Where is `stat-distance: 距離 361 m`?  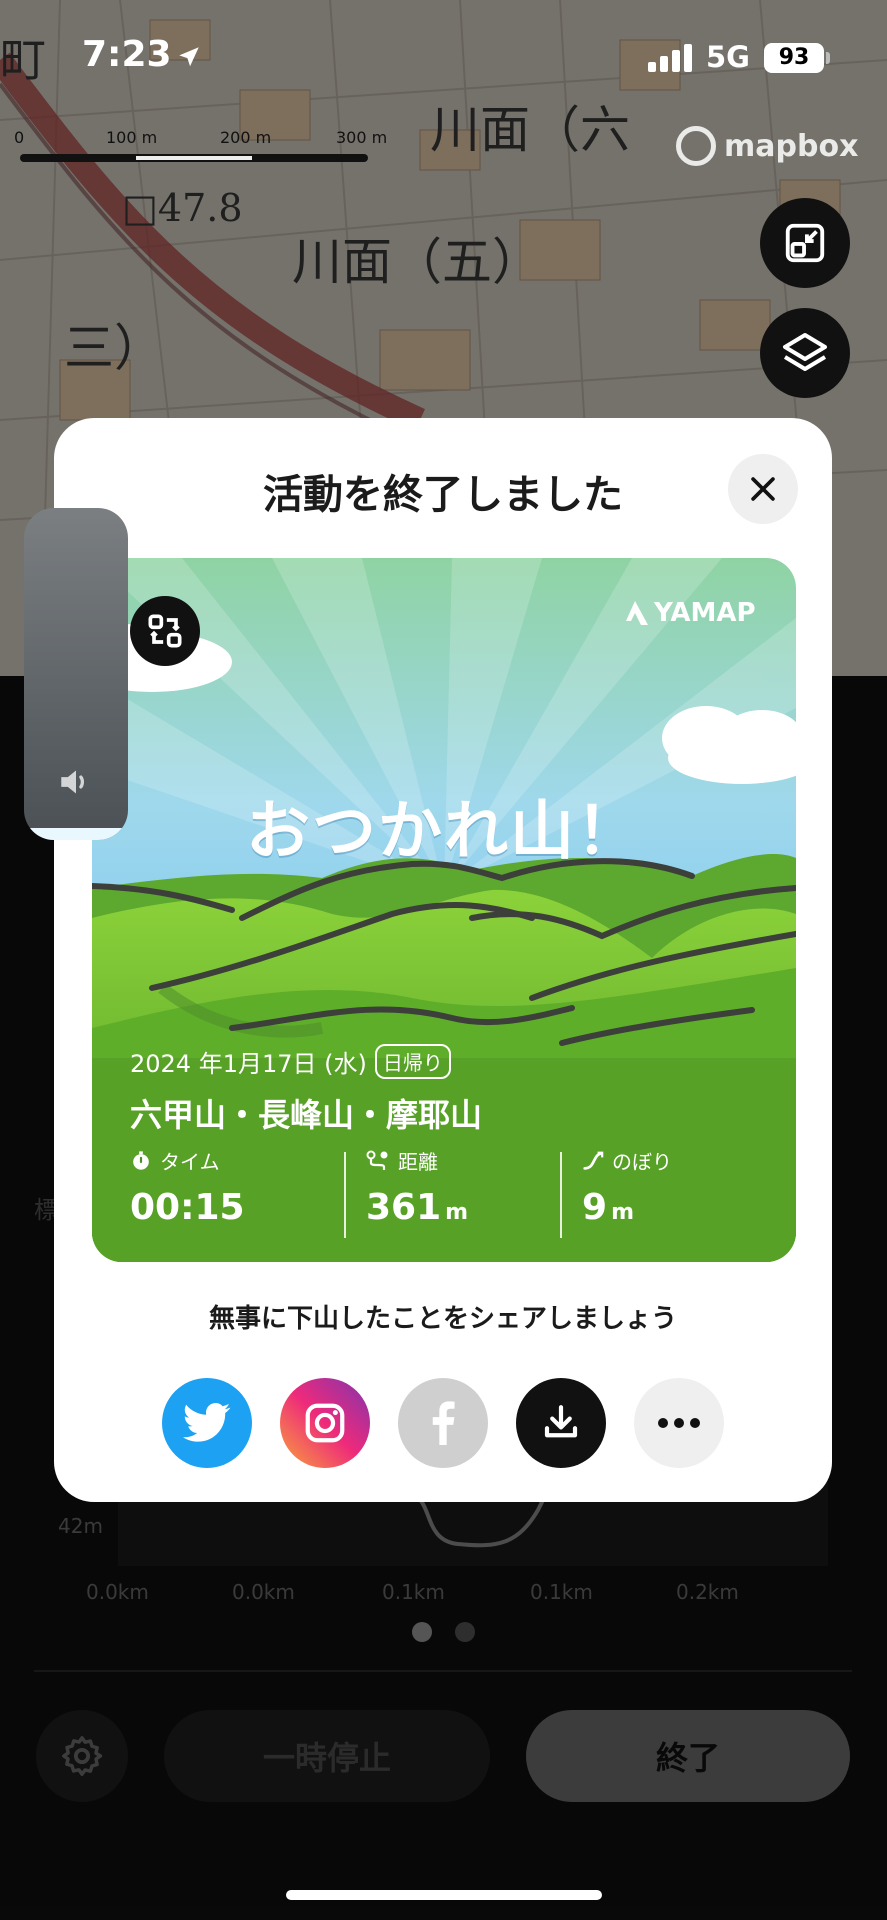 stat-distance: 距離 361 m is located at coordinates (417, 1187).